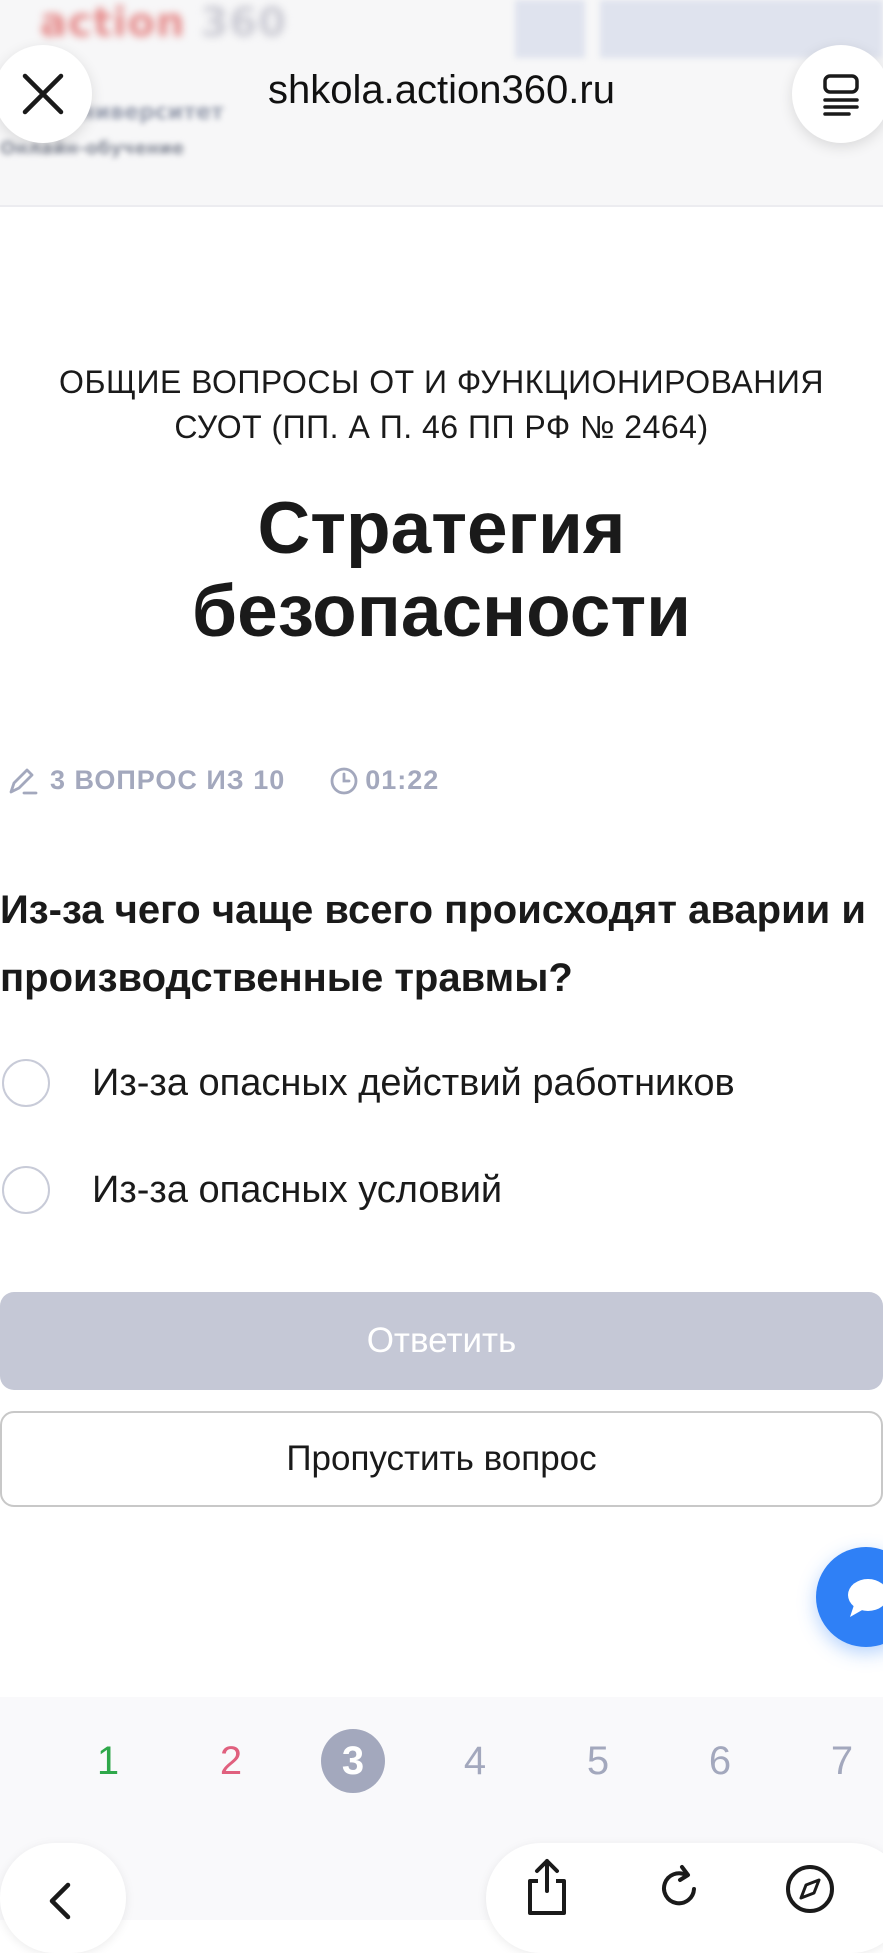  What do you see at coordinates (163, 23) in the screenshot?
I see `site-logo: action 360` at bounding box center [163, 23].